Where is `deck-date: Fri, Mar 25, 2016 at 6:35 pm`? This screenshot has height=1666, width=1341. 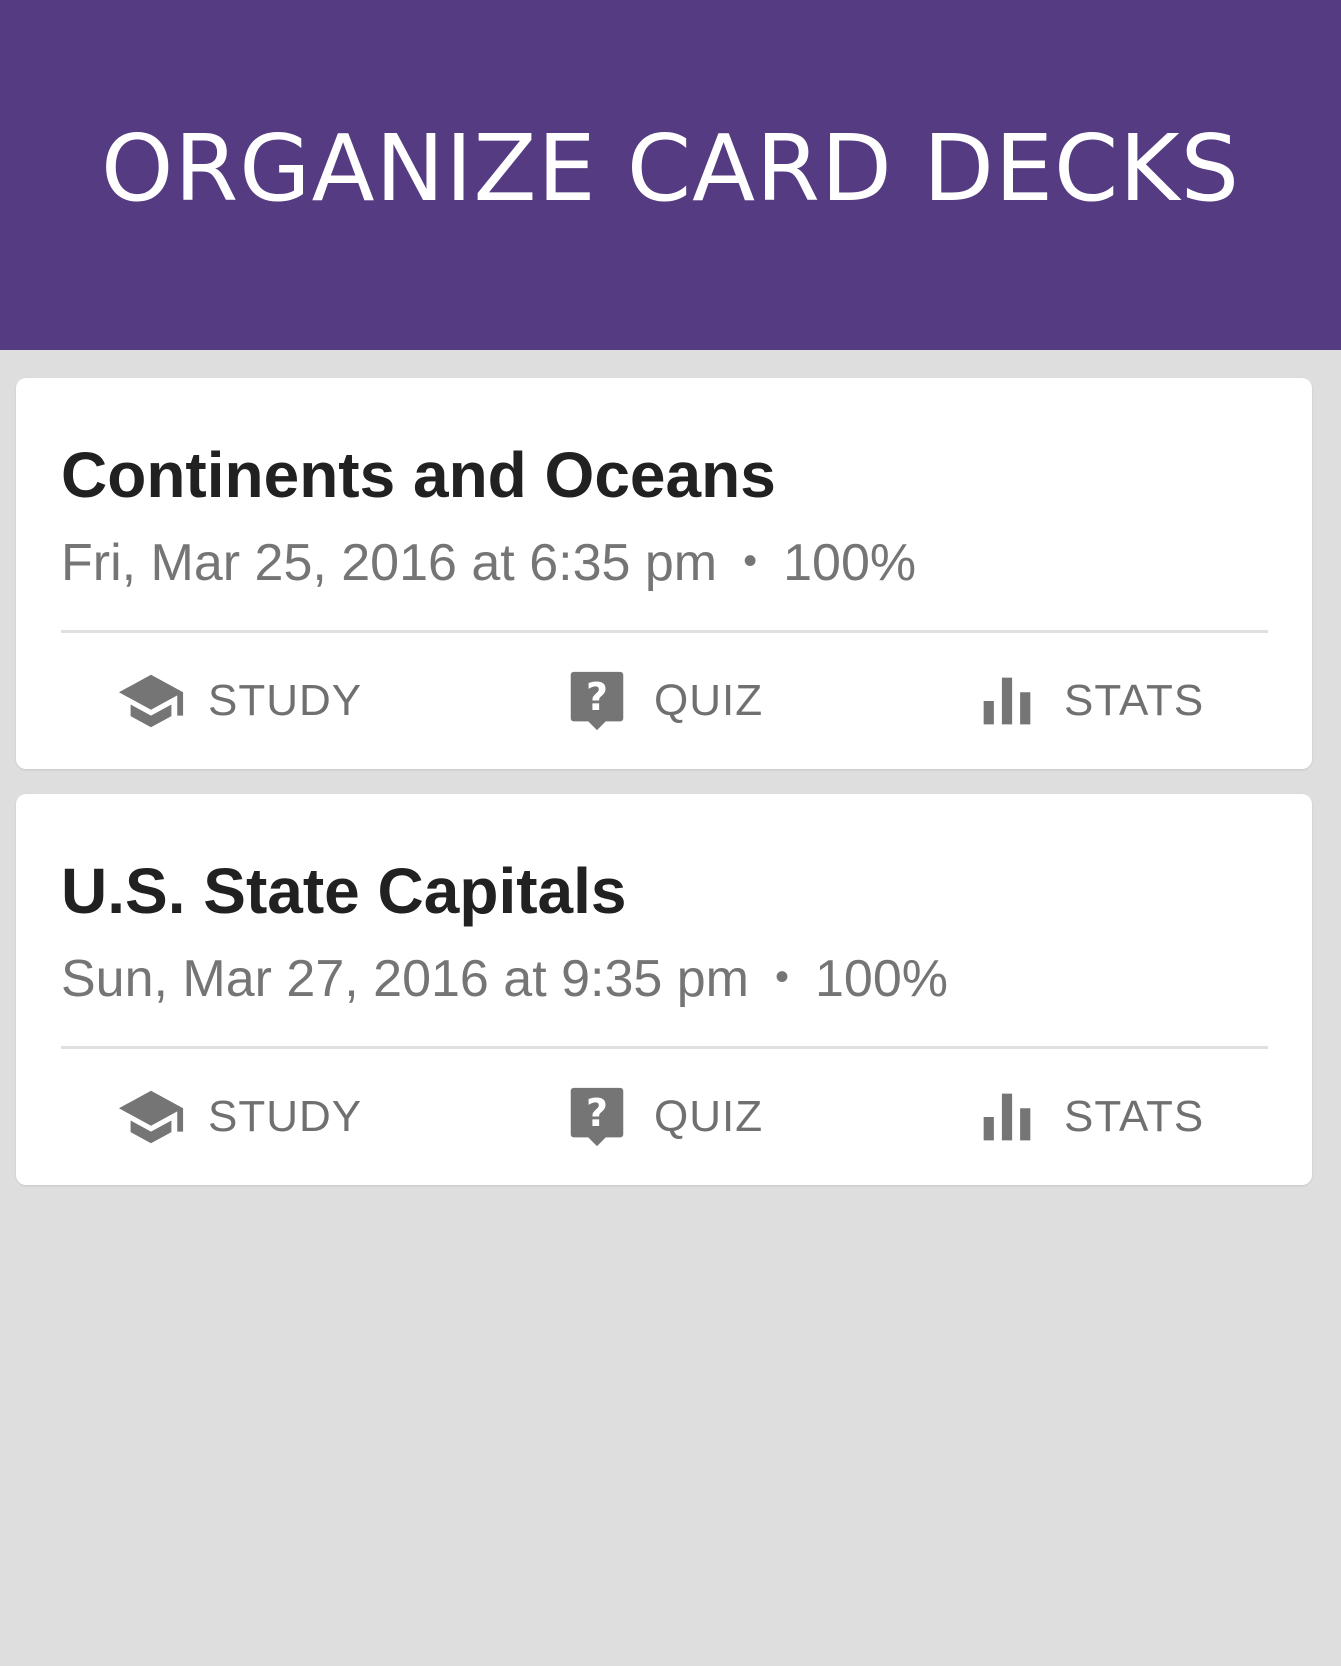 deck-date: Fri, Mar 25, 2016 at 6:35 pm is located at coordinates (389, 563).